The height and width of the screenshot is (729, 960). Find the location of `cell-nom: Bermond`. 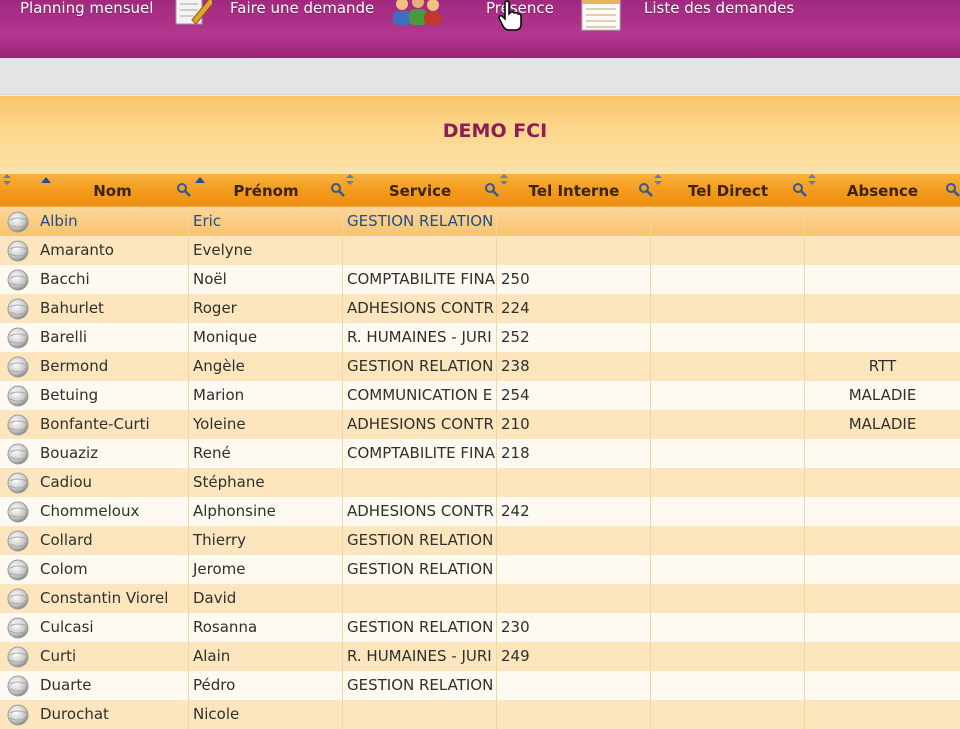

cell-nom: Bermond is located at coordinates (112, 366).